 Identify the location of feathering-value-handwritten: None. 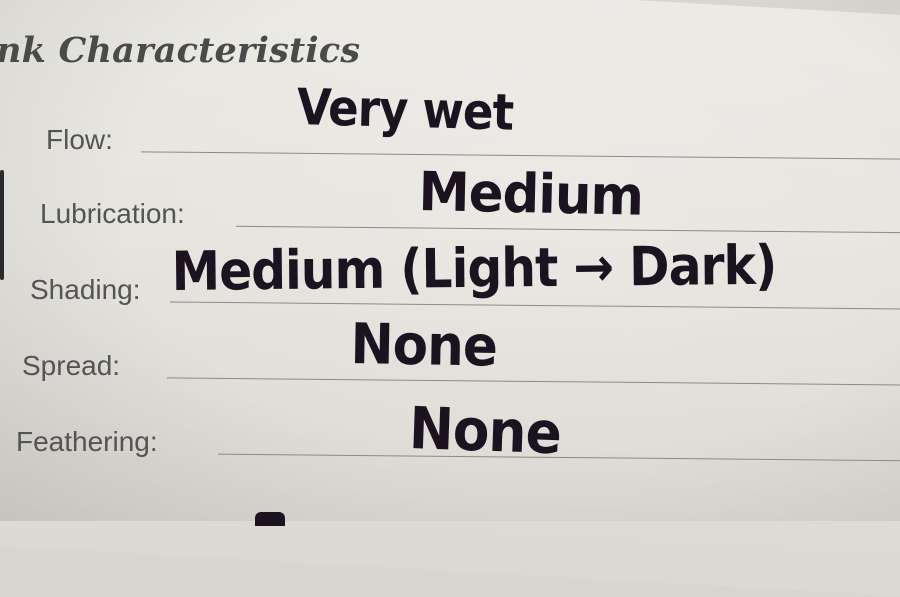
(485, 431).